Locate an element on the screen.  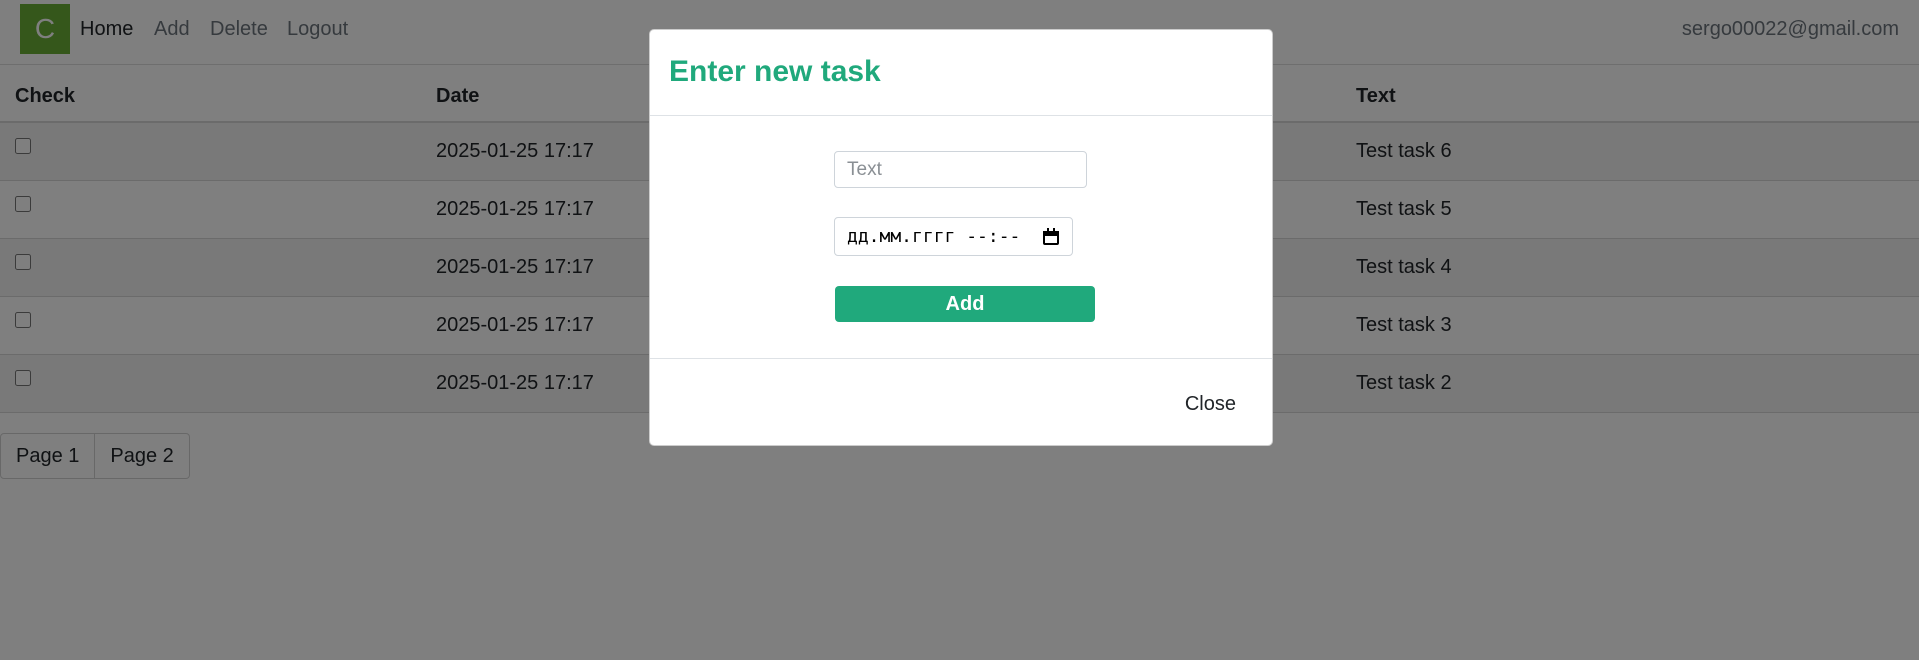
modal-header: Enter new task is located at coordinates (961, 73).